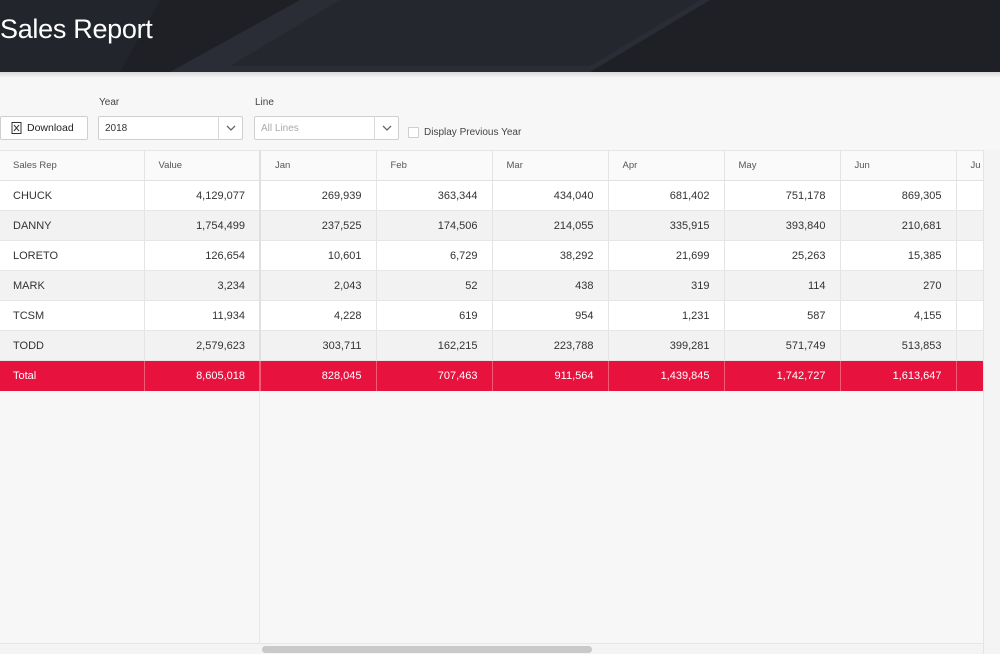 This screenshot has width=1000, height=654. I want to click on cell-month: 52, so click(434, 285).